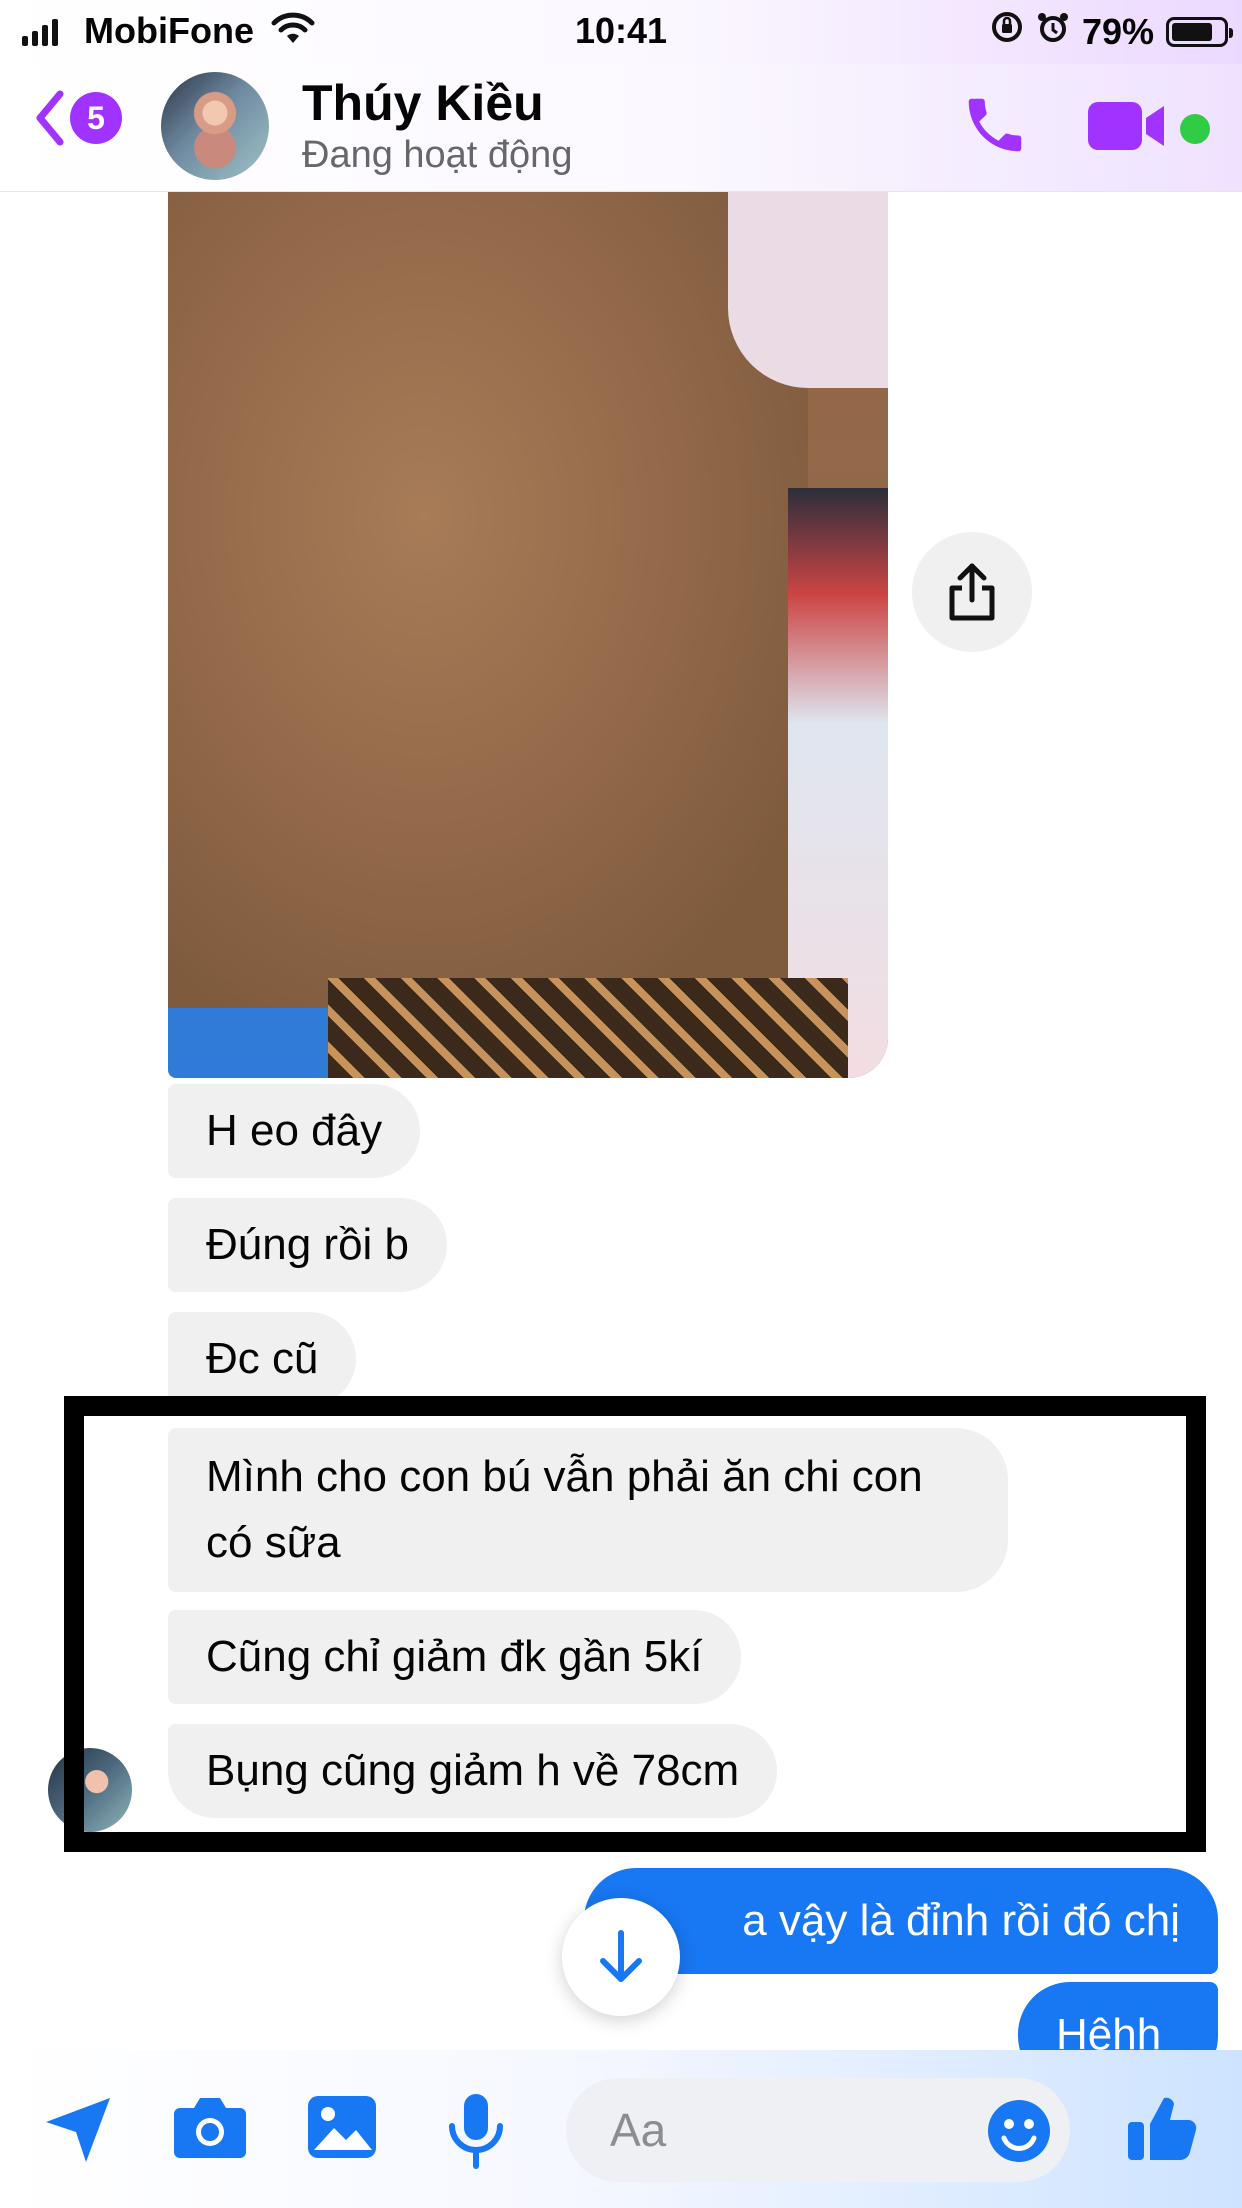 The image size is (1242, 2208). Describe the element at coordinates (437, 155) in the screenshot. I see `contact-status: Đang hoạt động` at that location.